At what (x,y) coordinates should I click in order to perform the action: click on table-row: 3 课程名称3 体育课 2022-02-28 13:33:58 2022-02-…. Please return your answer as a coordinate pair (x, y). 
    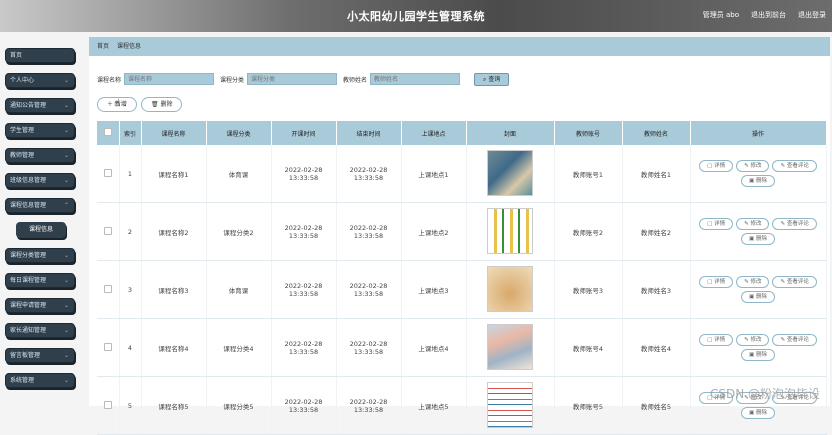
    Looking at the image, I should click on (462, 289).